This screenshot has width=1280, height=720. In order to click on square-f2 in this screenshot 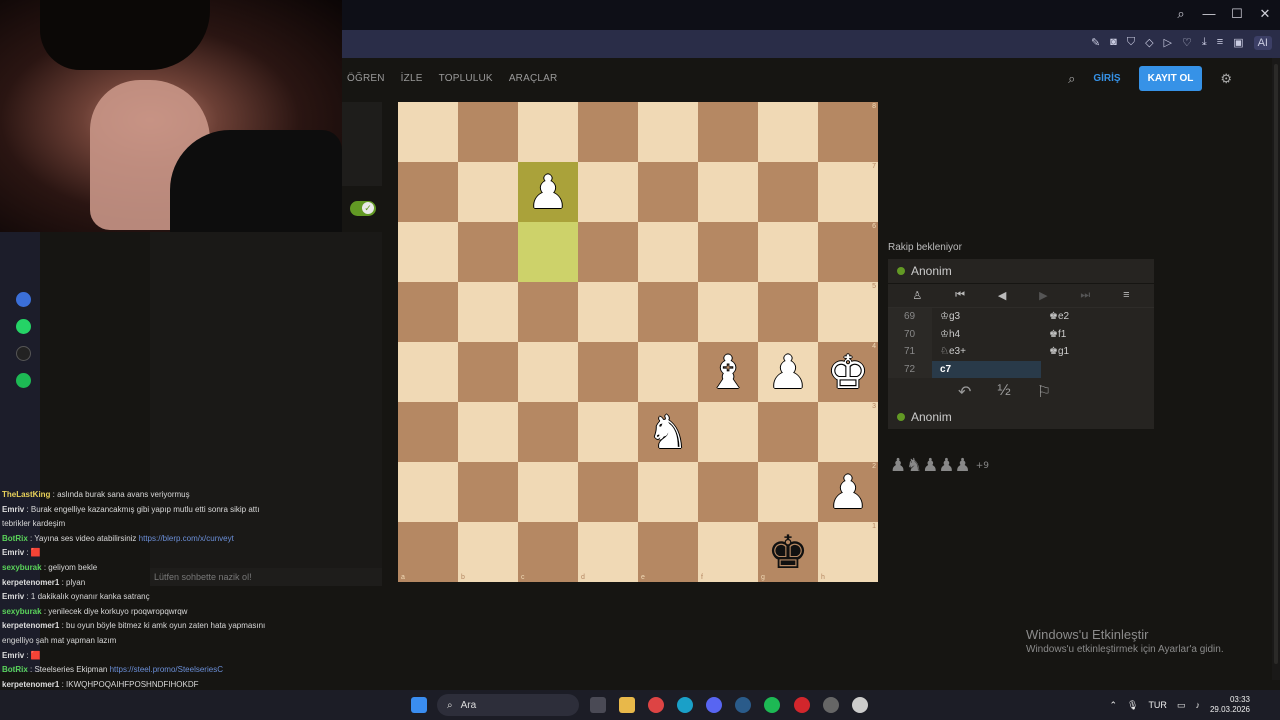, I will do `click(728, 492)`.